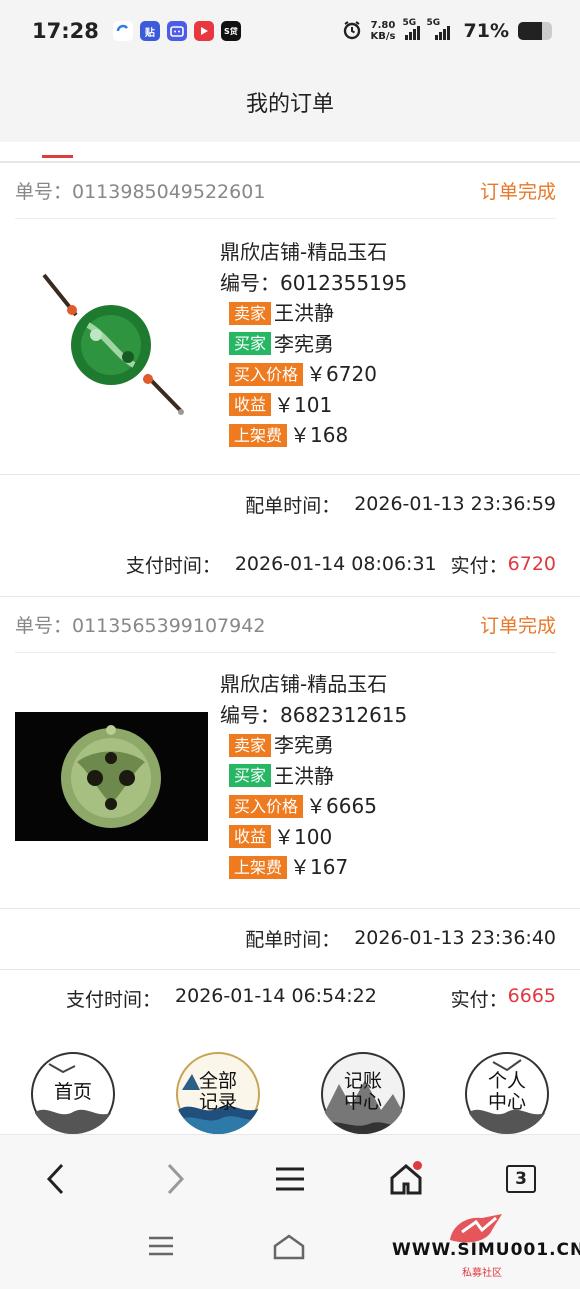 This screenshot has width=580, height=1289. I want to click on home-outline-icon, so click(289, 1247).